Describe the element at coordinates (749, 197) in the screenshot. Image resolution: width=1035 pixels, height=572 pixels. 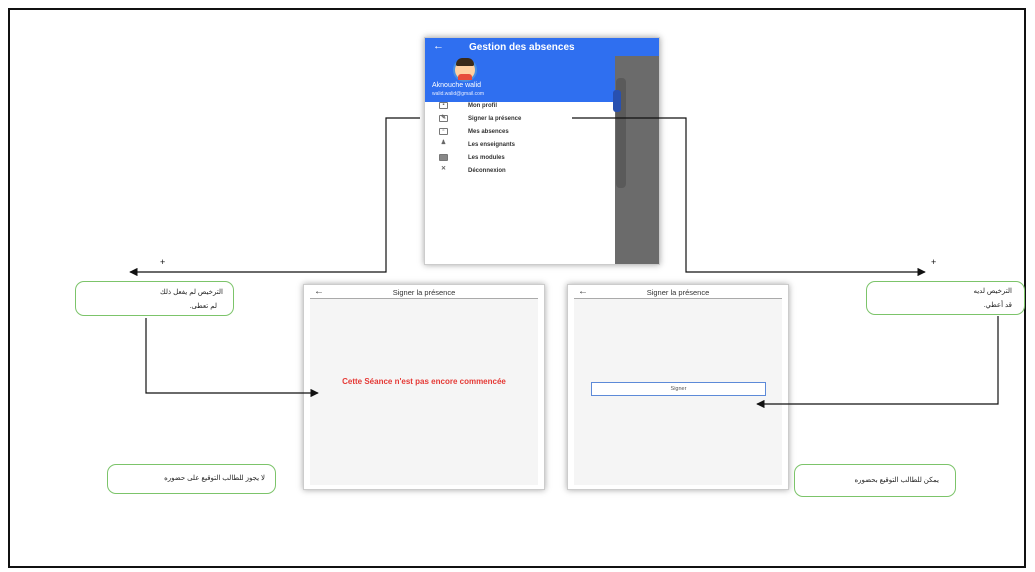
I see `connector-authorized` at that location.